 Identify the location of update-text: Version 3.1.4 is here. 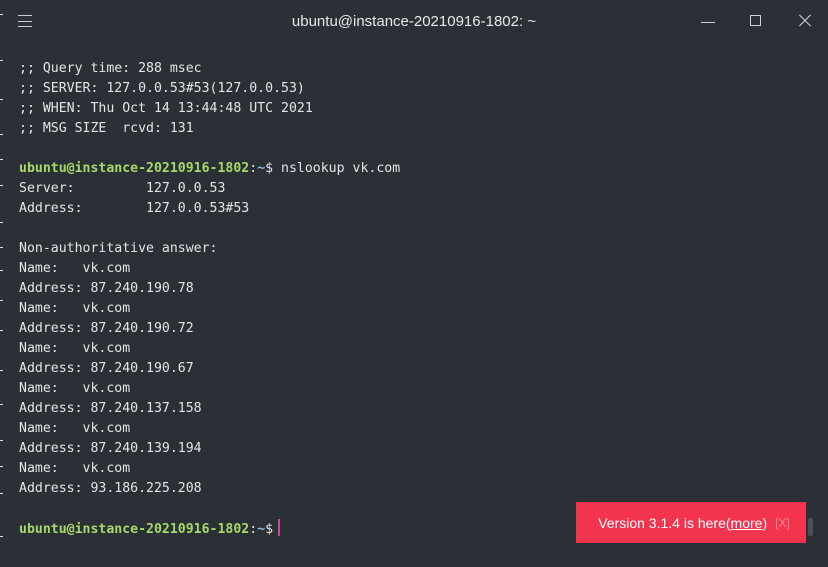
(662, 522).